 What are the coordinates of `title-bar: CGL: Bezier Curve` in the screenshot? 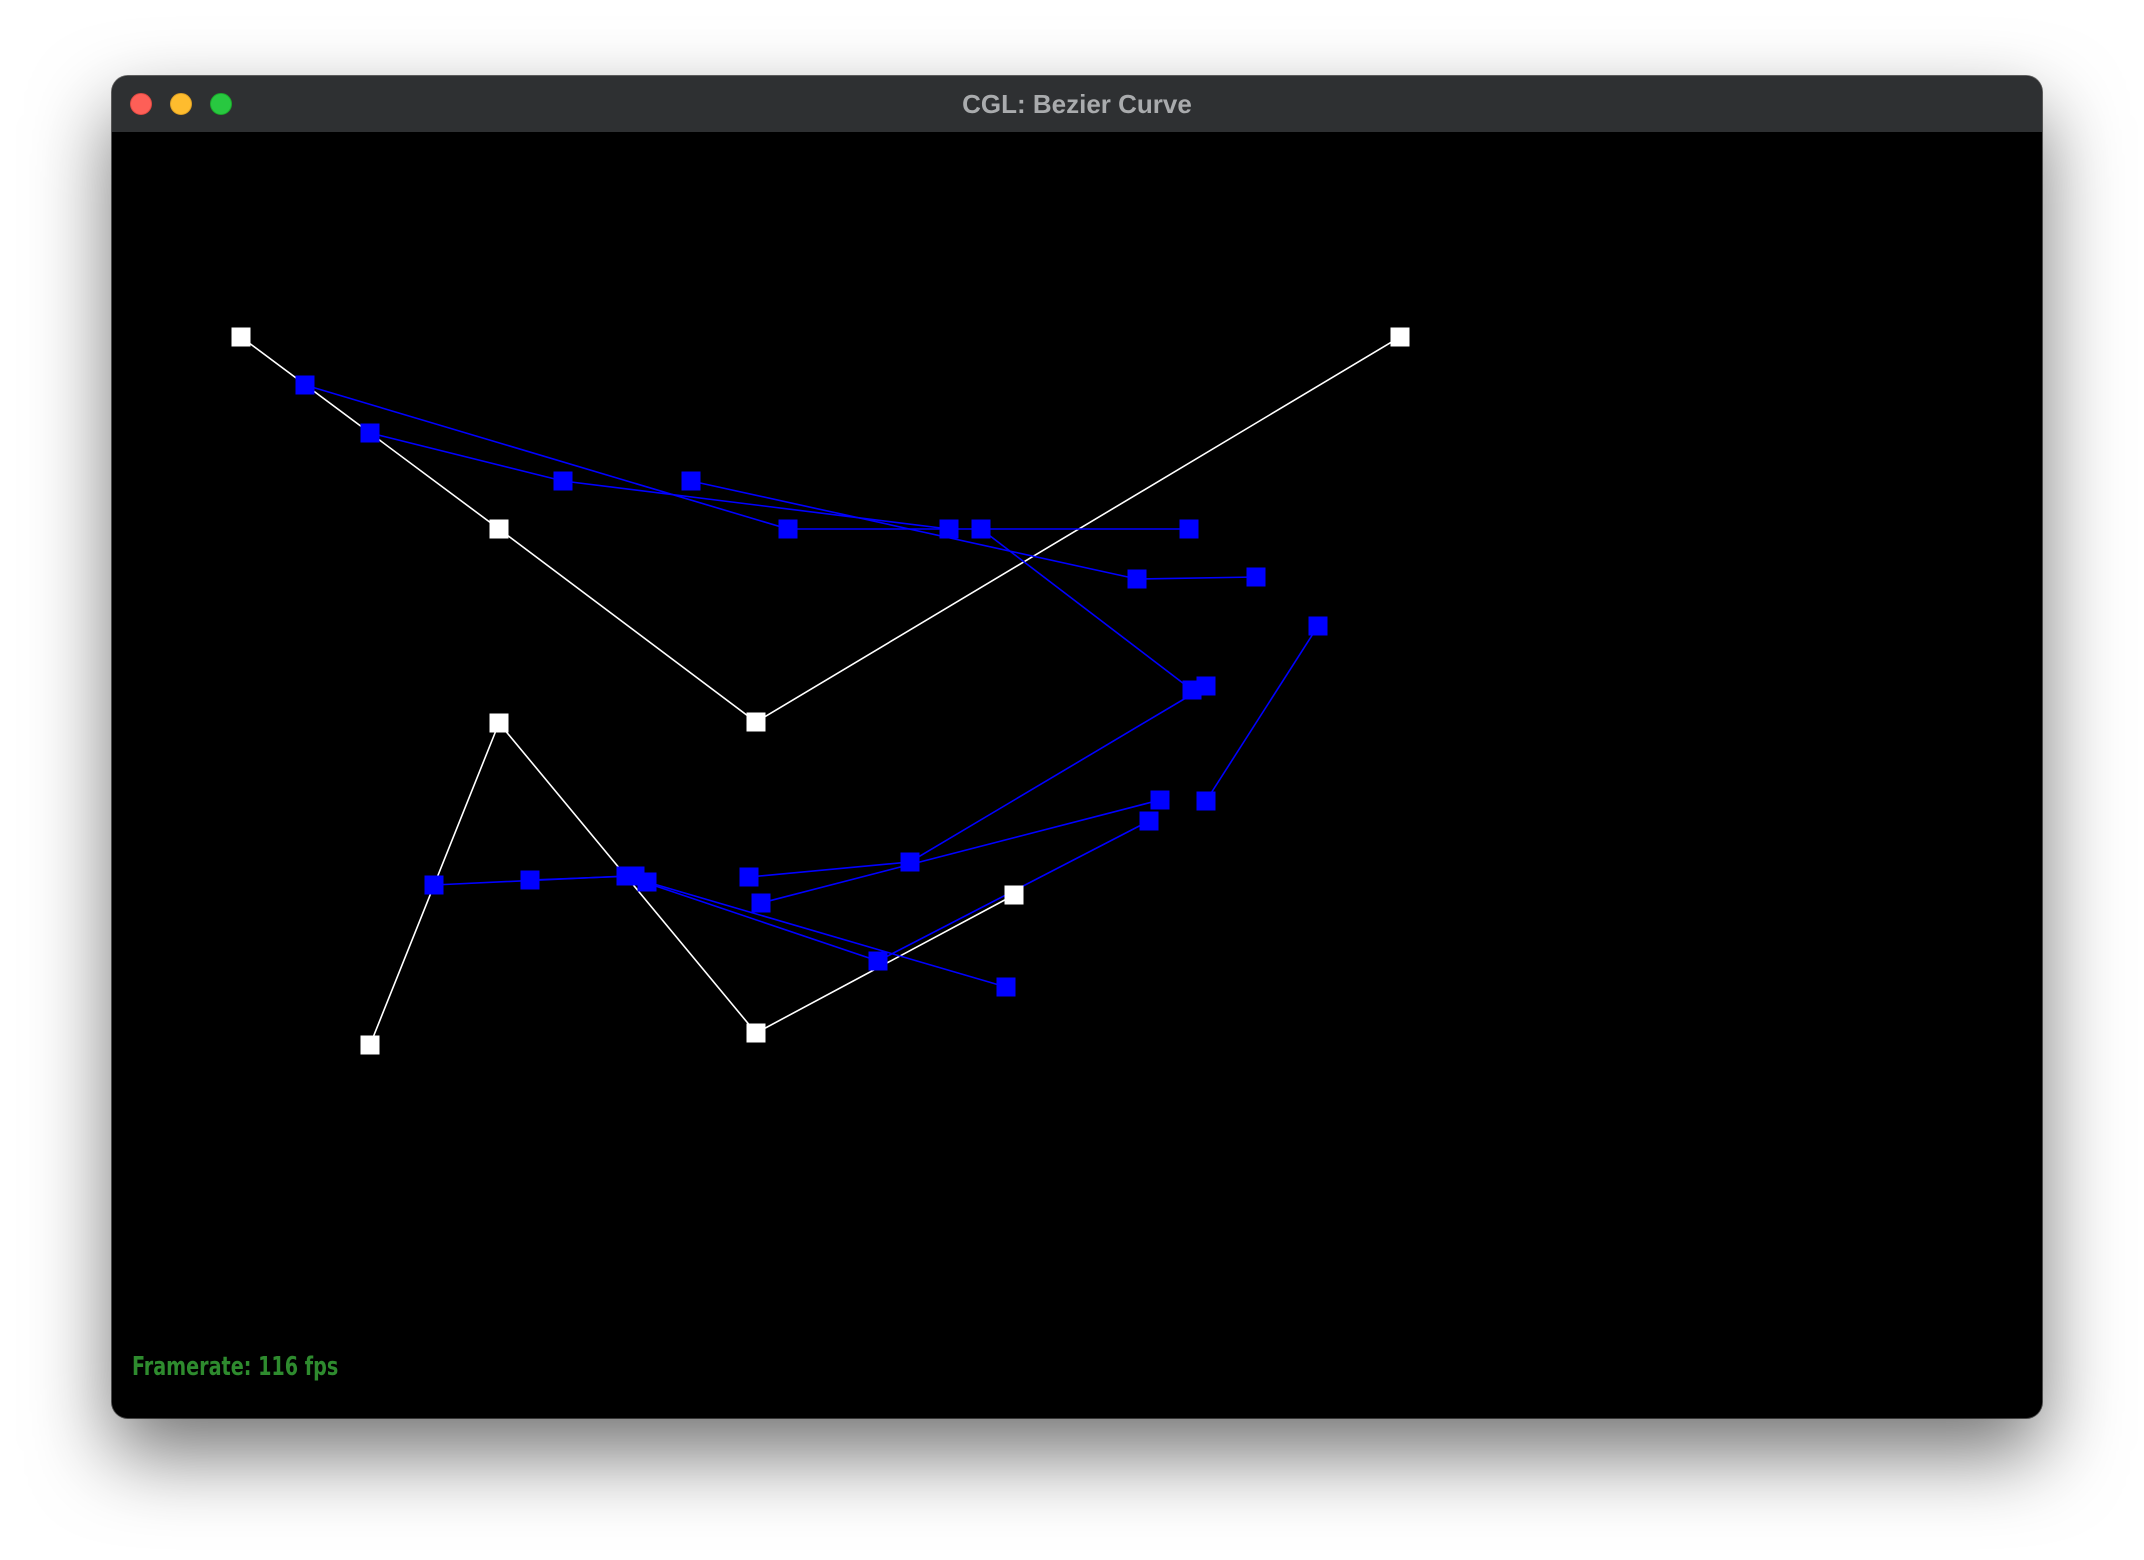 It's located at (1077, 104).